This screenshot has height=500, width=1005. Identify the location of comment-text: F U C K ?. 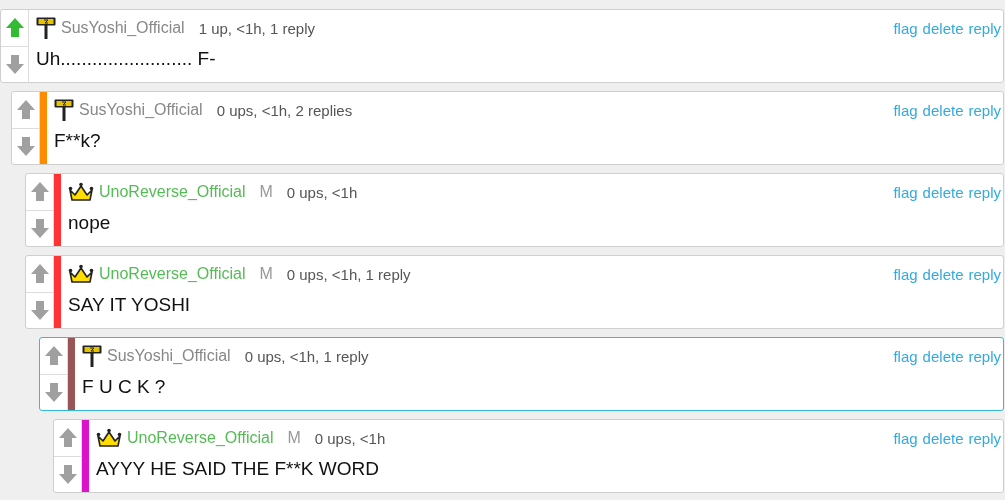
(124, 387).